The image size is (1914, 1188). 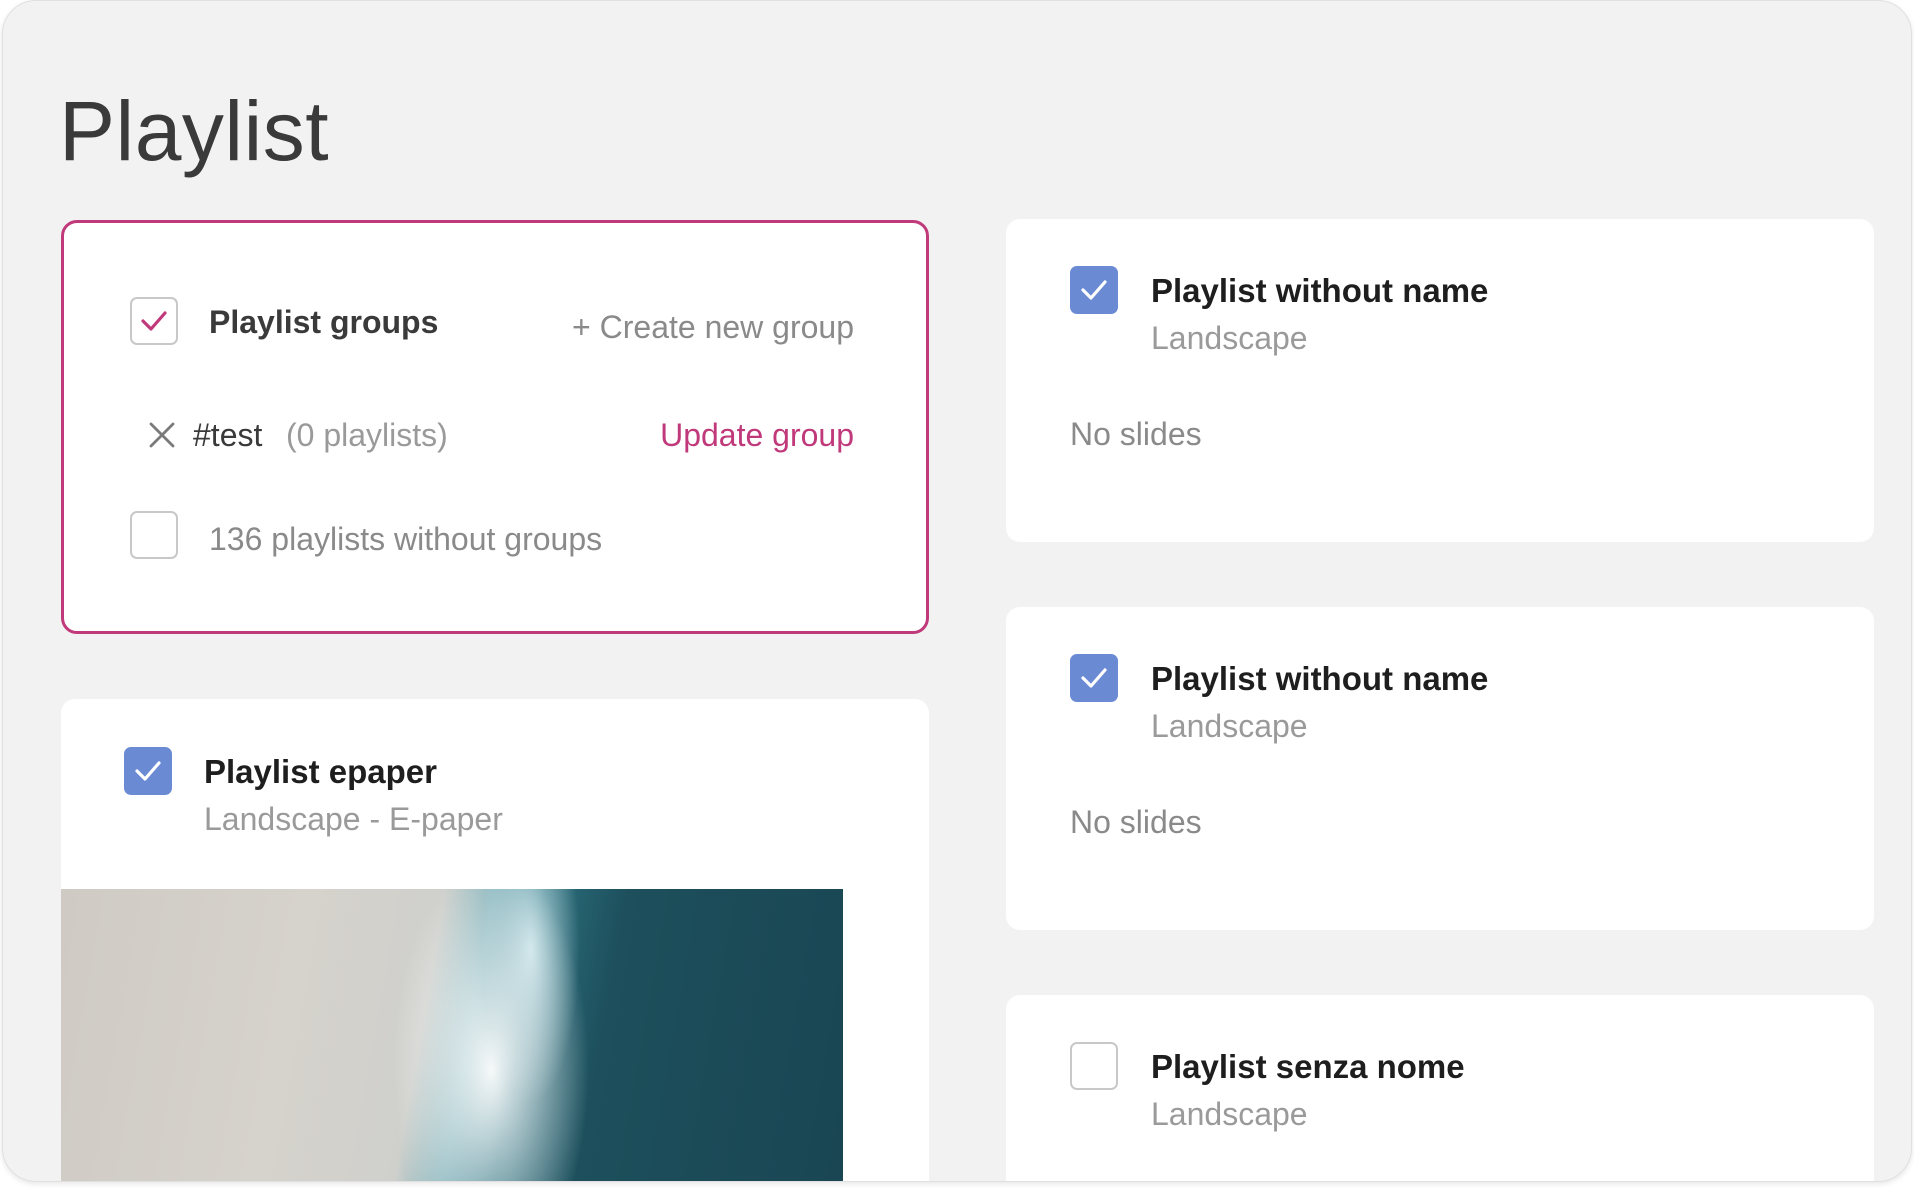 What do you see at coordinates (406, 539) in the screenshot?
I see `ungrouped-label: 136 playlists without groups` at bounding box center [406, 539].